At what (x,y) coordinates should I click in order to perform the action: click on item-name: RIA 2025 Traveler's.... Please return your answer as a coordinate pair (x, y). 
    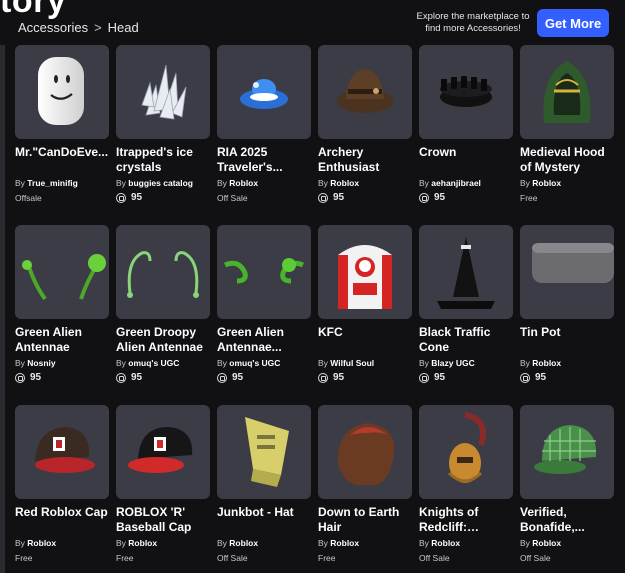
    Looking at the image, I should click on (264, 160).